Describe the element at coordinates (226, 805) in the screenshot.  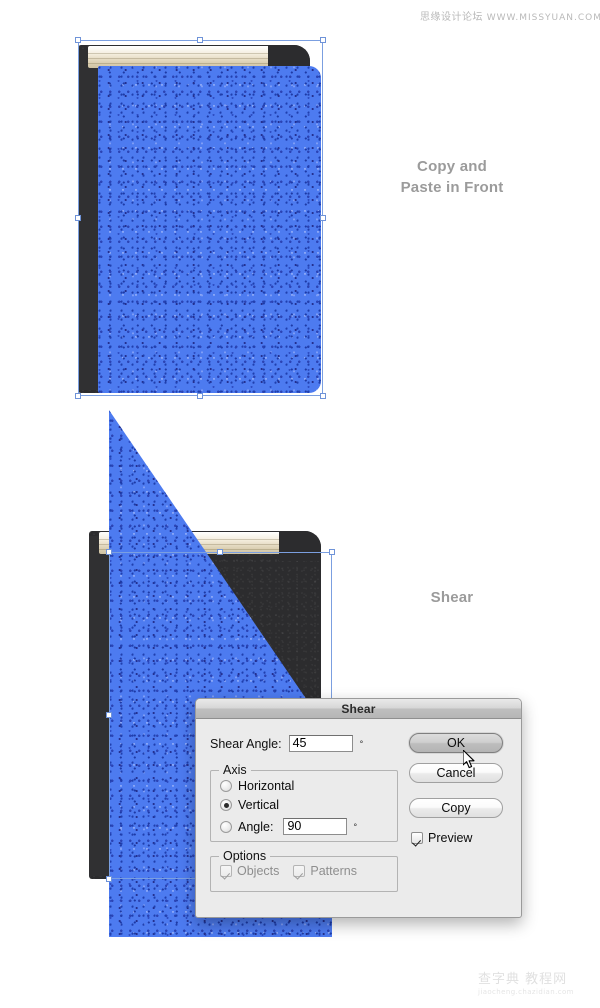
I see `radio-vertical-icon` at that location.